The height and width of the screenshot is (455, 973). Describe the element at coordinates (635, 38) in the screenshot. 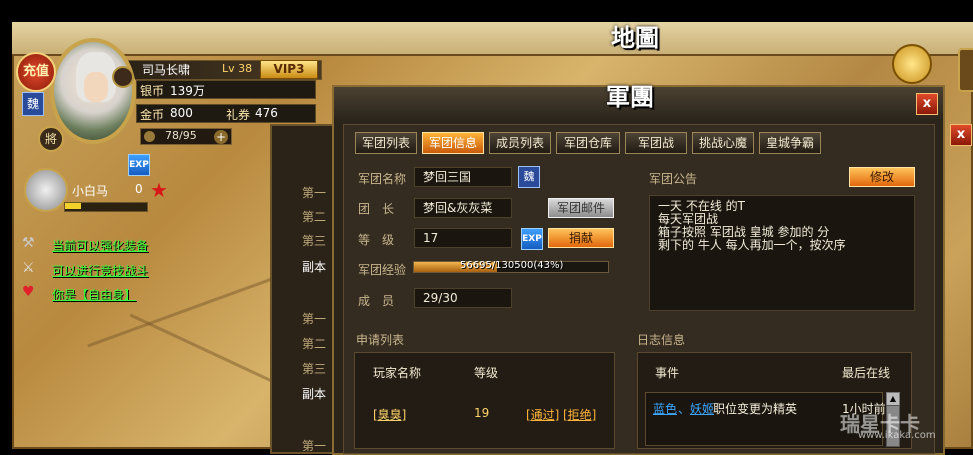

I see `map-title: 地圖` at that location.